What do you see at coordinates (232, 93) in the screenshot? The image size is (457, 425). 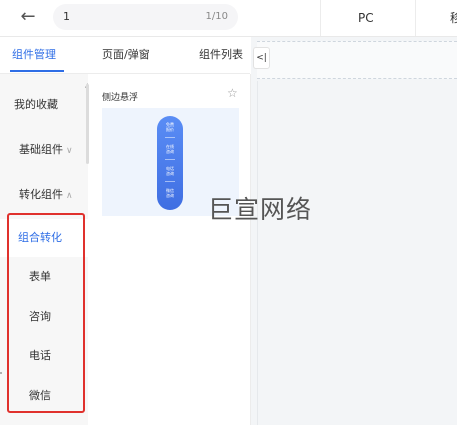 I see `star-icon: ☆` at bounding box center [232, 93].